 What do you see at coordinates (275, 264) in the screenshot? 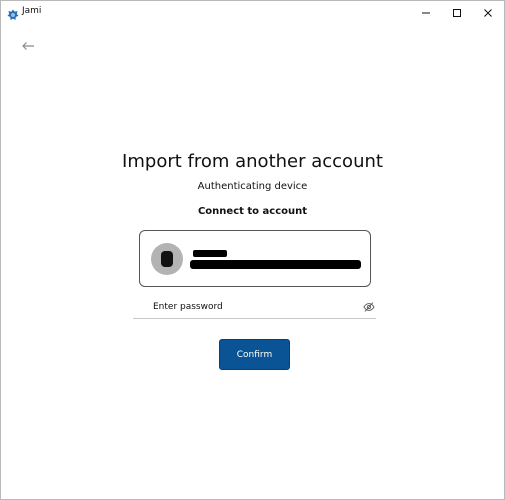
I see `account-id-redacted` at bounding box center [275, 264].